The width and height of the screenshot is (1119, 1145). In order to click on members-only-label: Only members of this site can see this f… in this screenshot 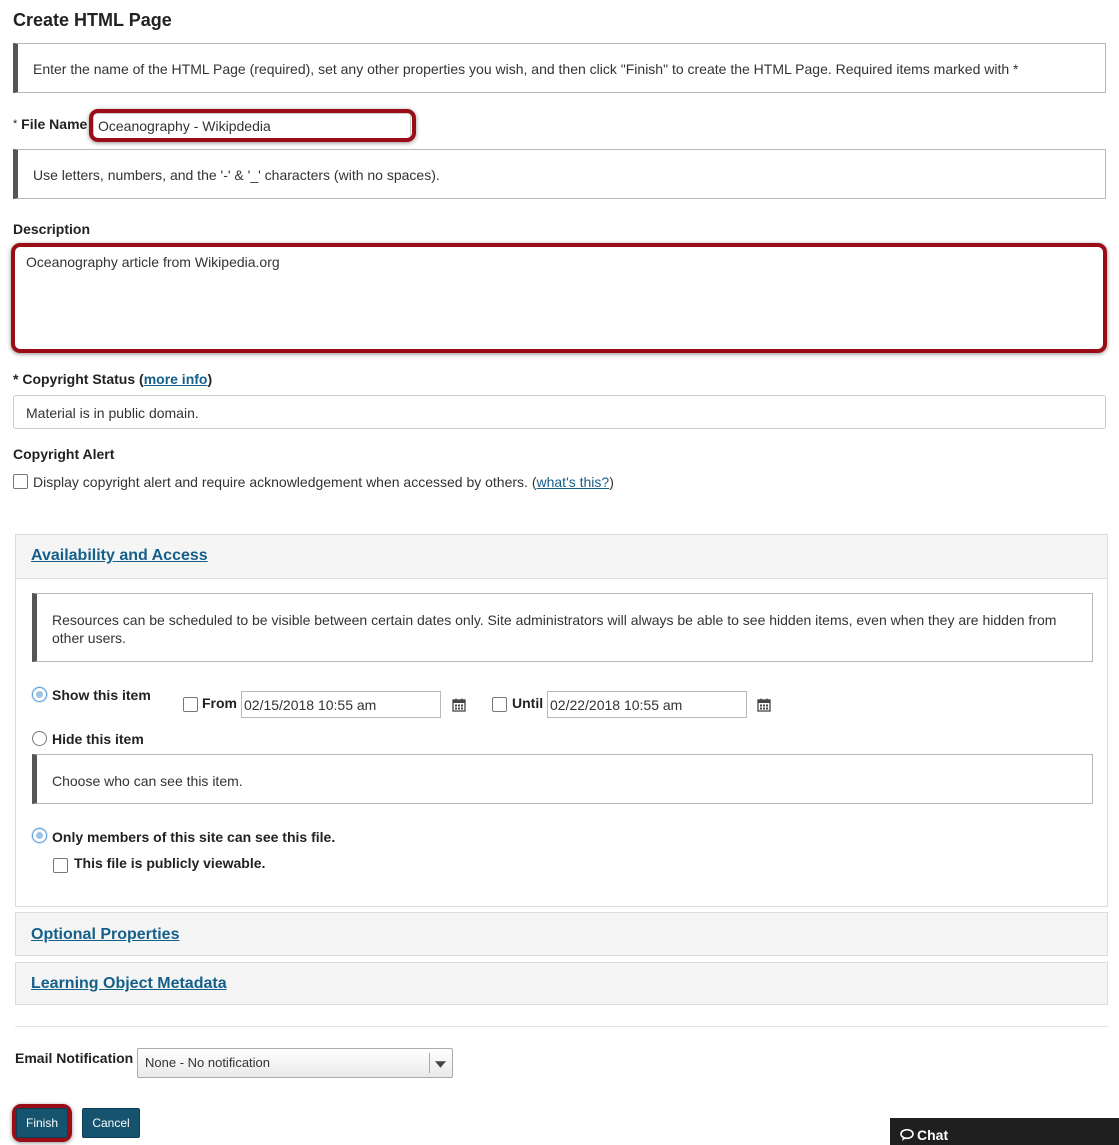, I will do `click(194, 837)`.